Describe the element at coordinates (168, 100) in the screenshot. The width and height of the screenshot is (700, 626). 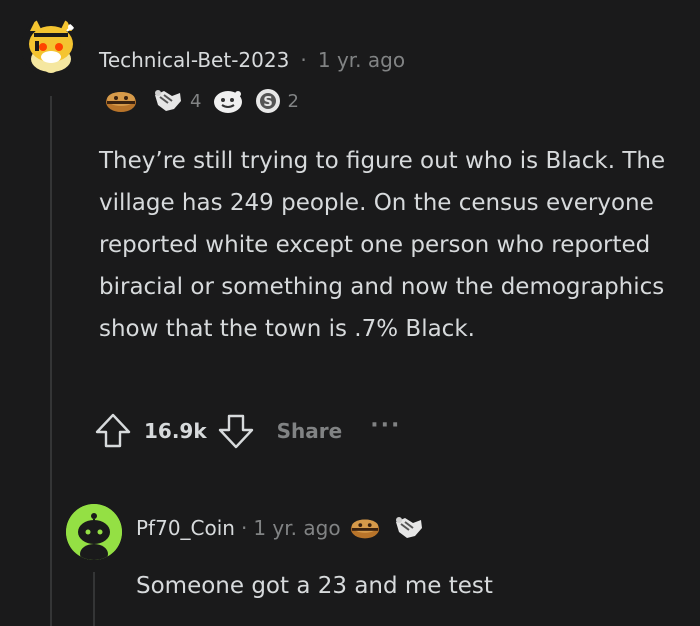
I see `handshake-award-icon` at that location.